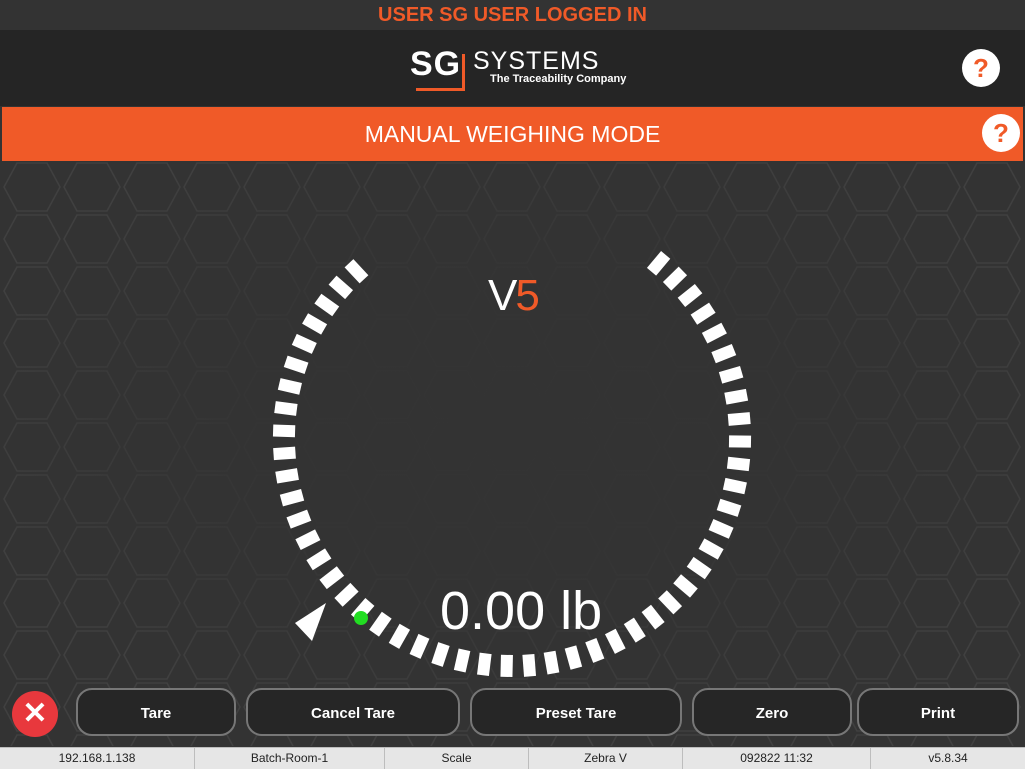  What do you see at coordinates (536, 61) in the screenshot?
I see `logo-systems-text: SYSTEMS` at bounding box center [536, 61].